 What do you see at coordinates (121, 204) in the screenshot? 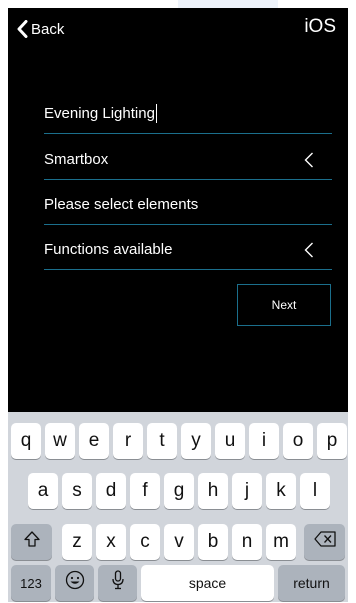
I see `select-elements-prompt: Please select elements` at bounding box center [121, 204].